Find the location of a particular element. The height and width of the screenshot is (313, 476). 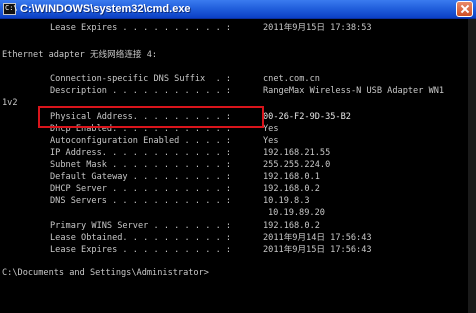

window-title: C:\WINDOWS\system32\cmd.exe is located at coordinates (105, 9).